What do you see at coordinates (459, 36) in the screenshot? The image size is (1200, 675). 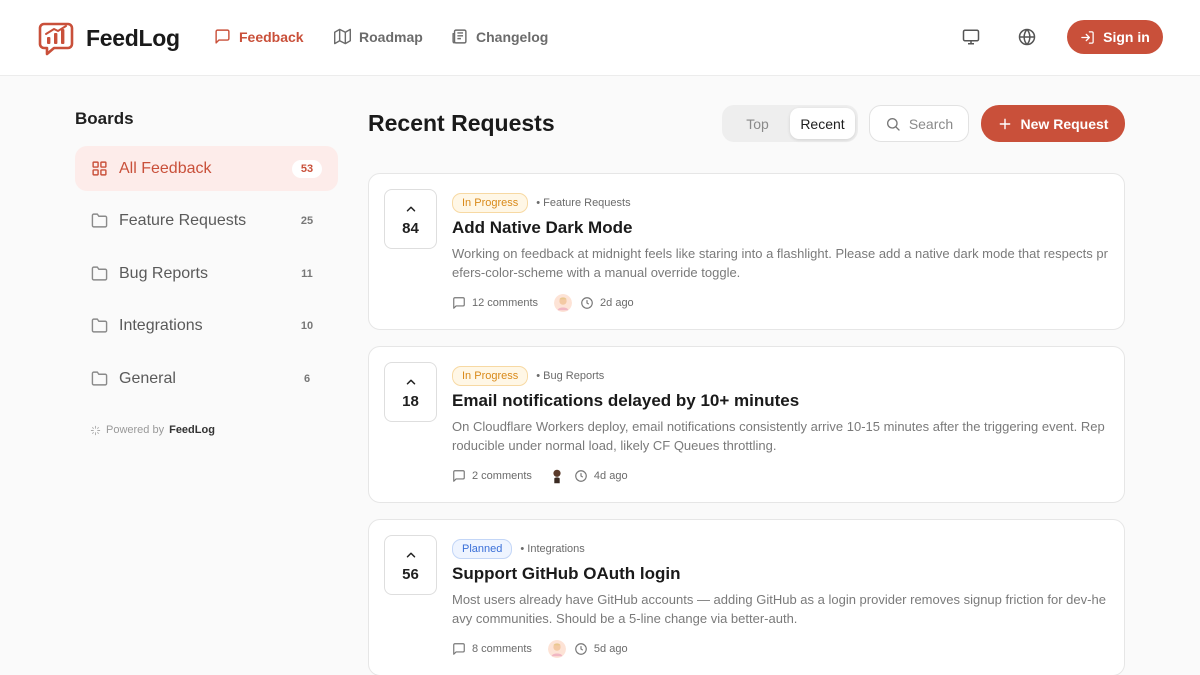 I see `newspaper-icon` at bounding box center [459, 36].